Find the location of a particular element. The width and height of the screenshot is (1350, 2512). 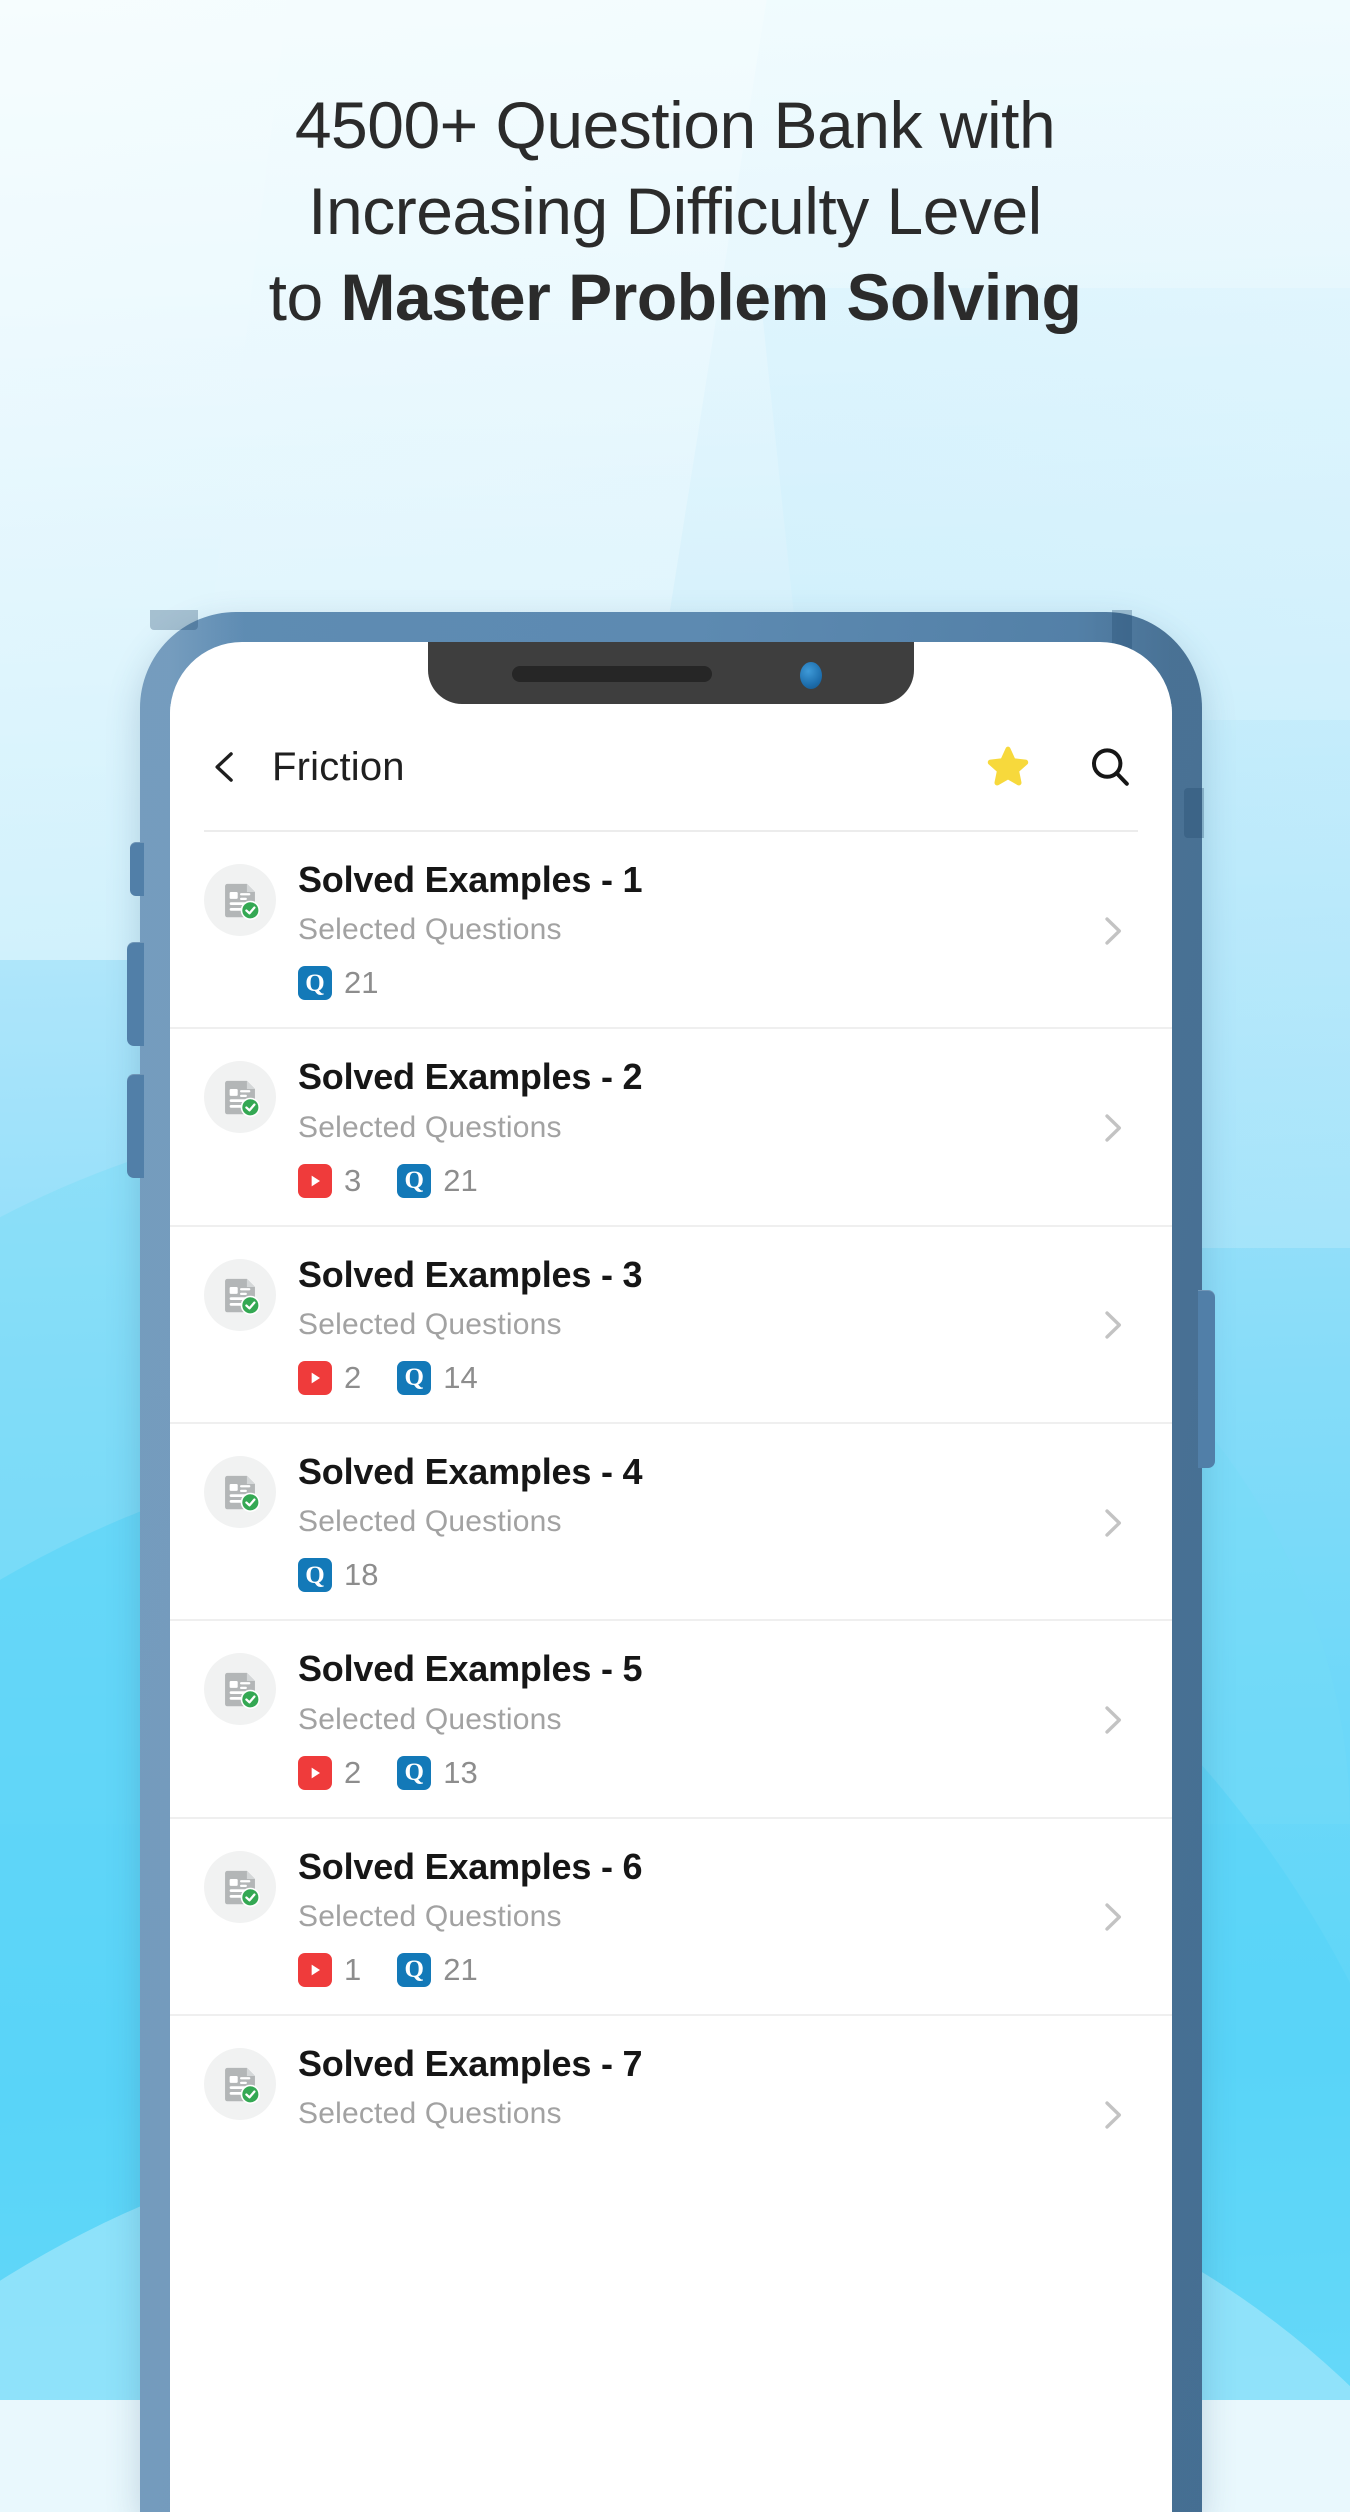

volume-up-button is located at coordinates (135, 994).